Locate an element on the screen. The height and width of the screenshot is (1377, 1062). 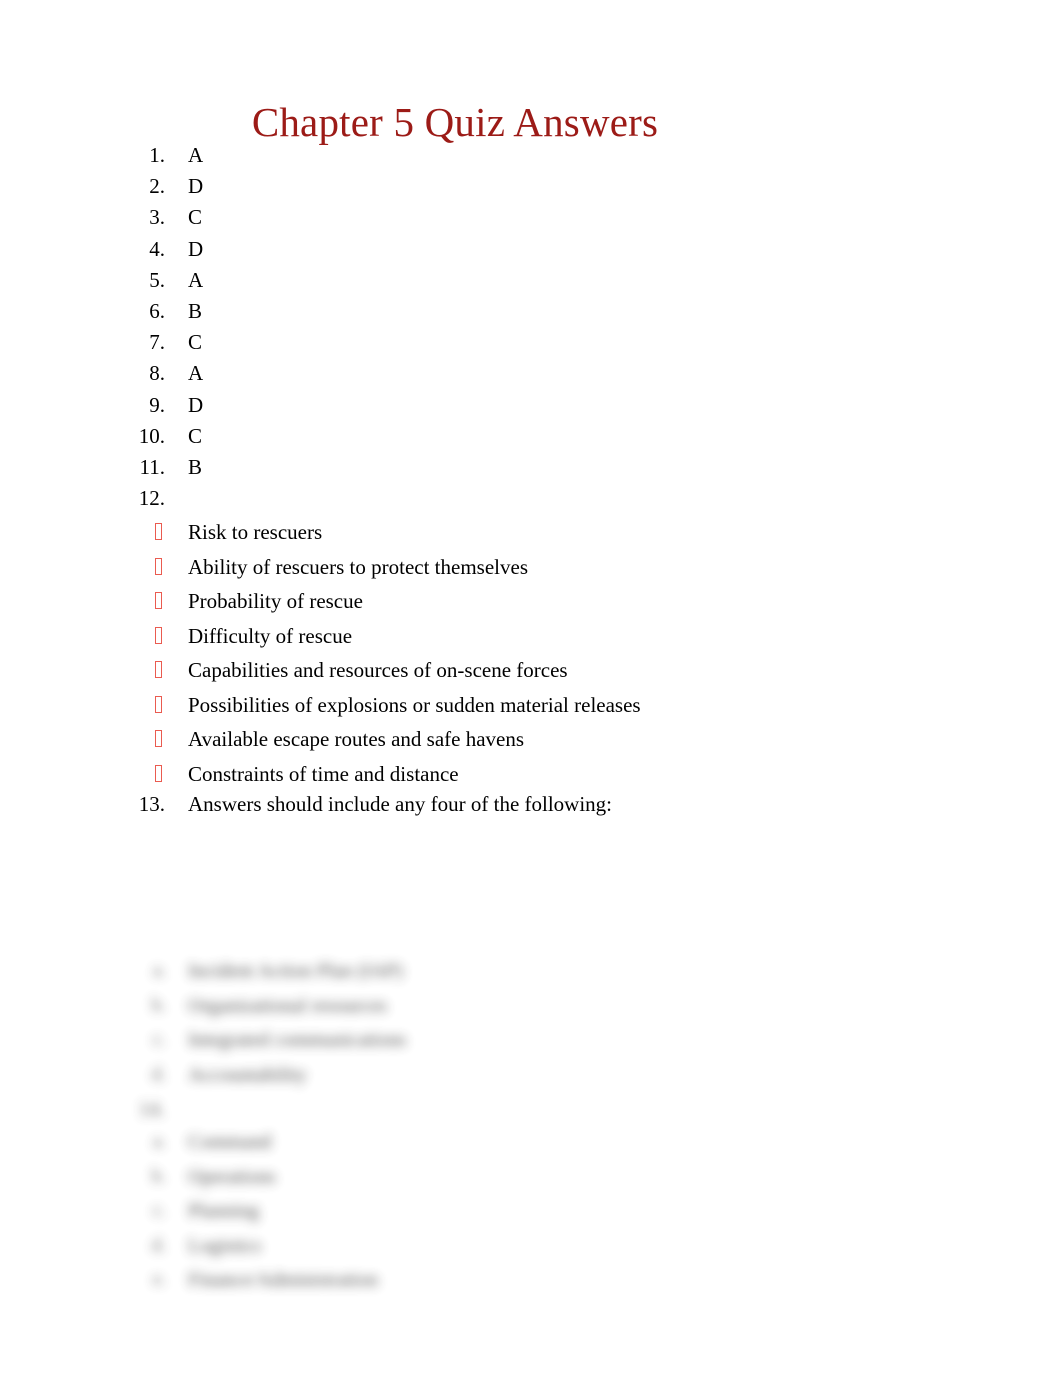
list-item: b. Operations is located at coordinates (531, 1181).